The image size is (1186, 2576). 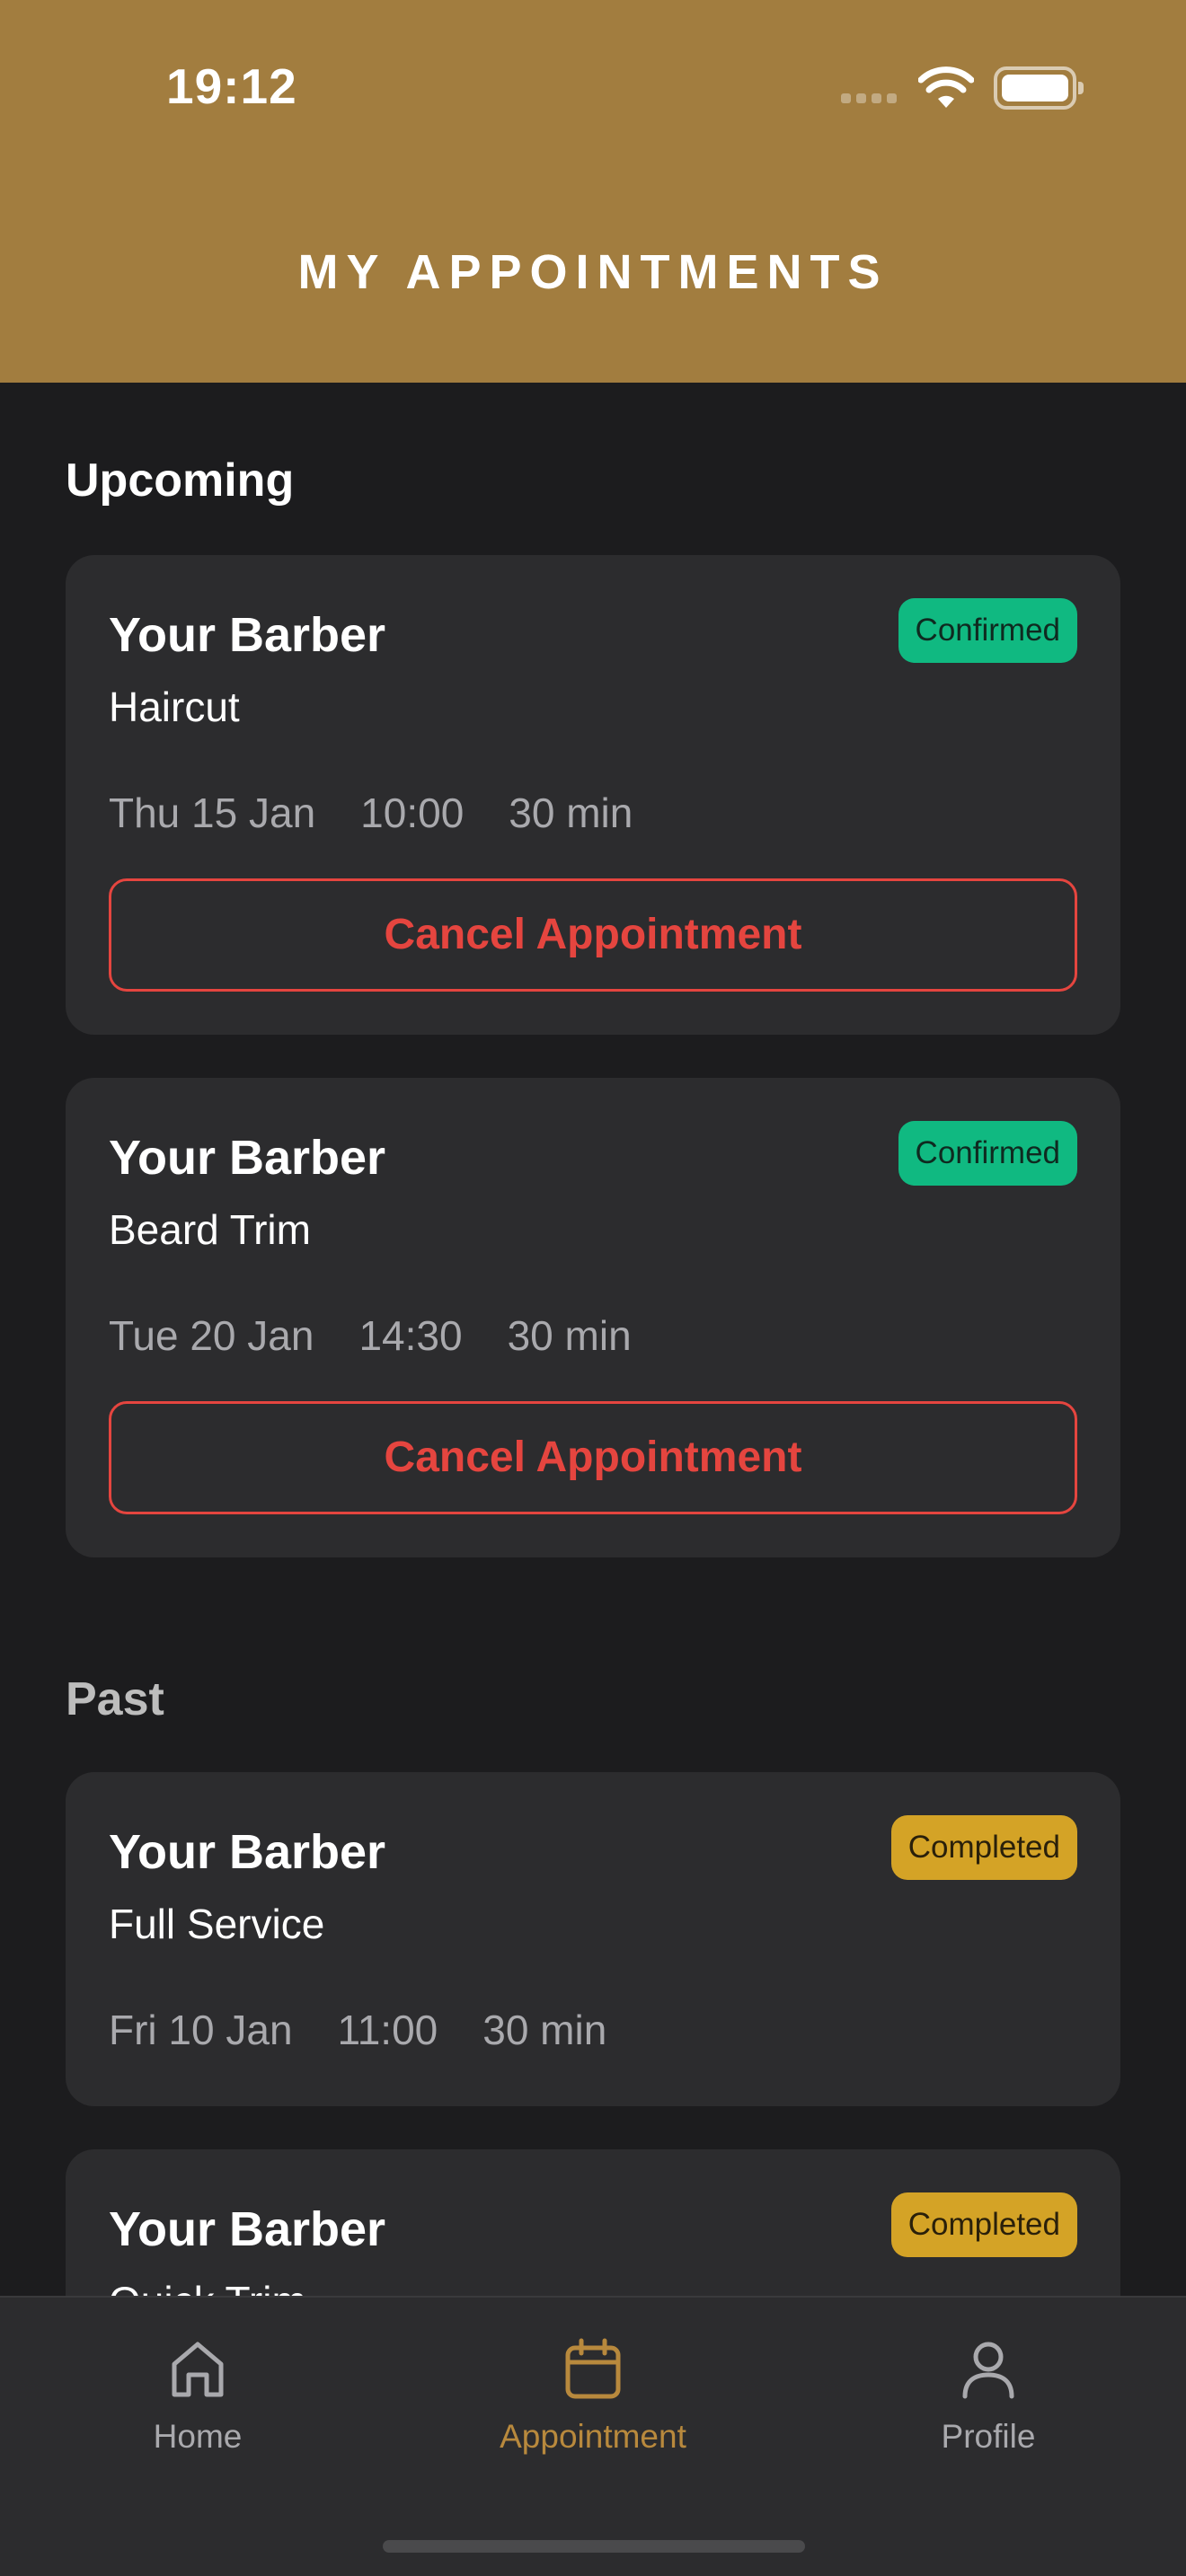 I want to click on home-indicator, so click(x=594, y=2546).